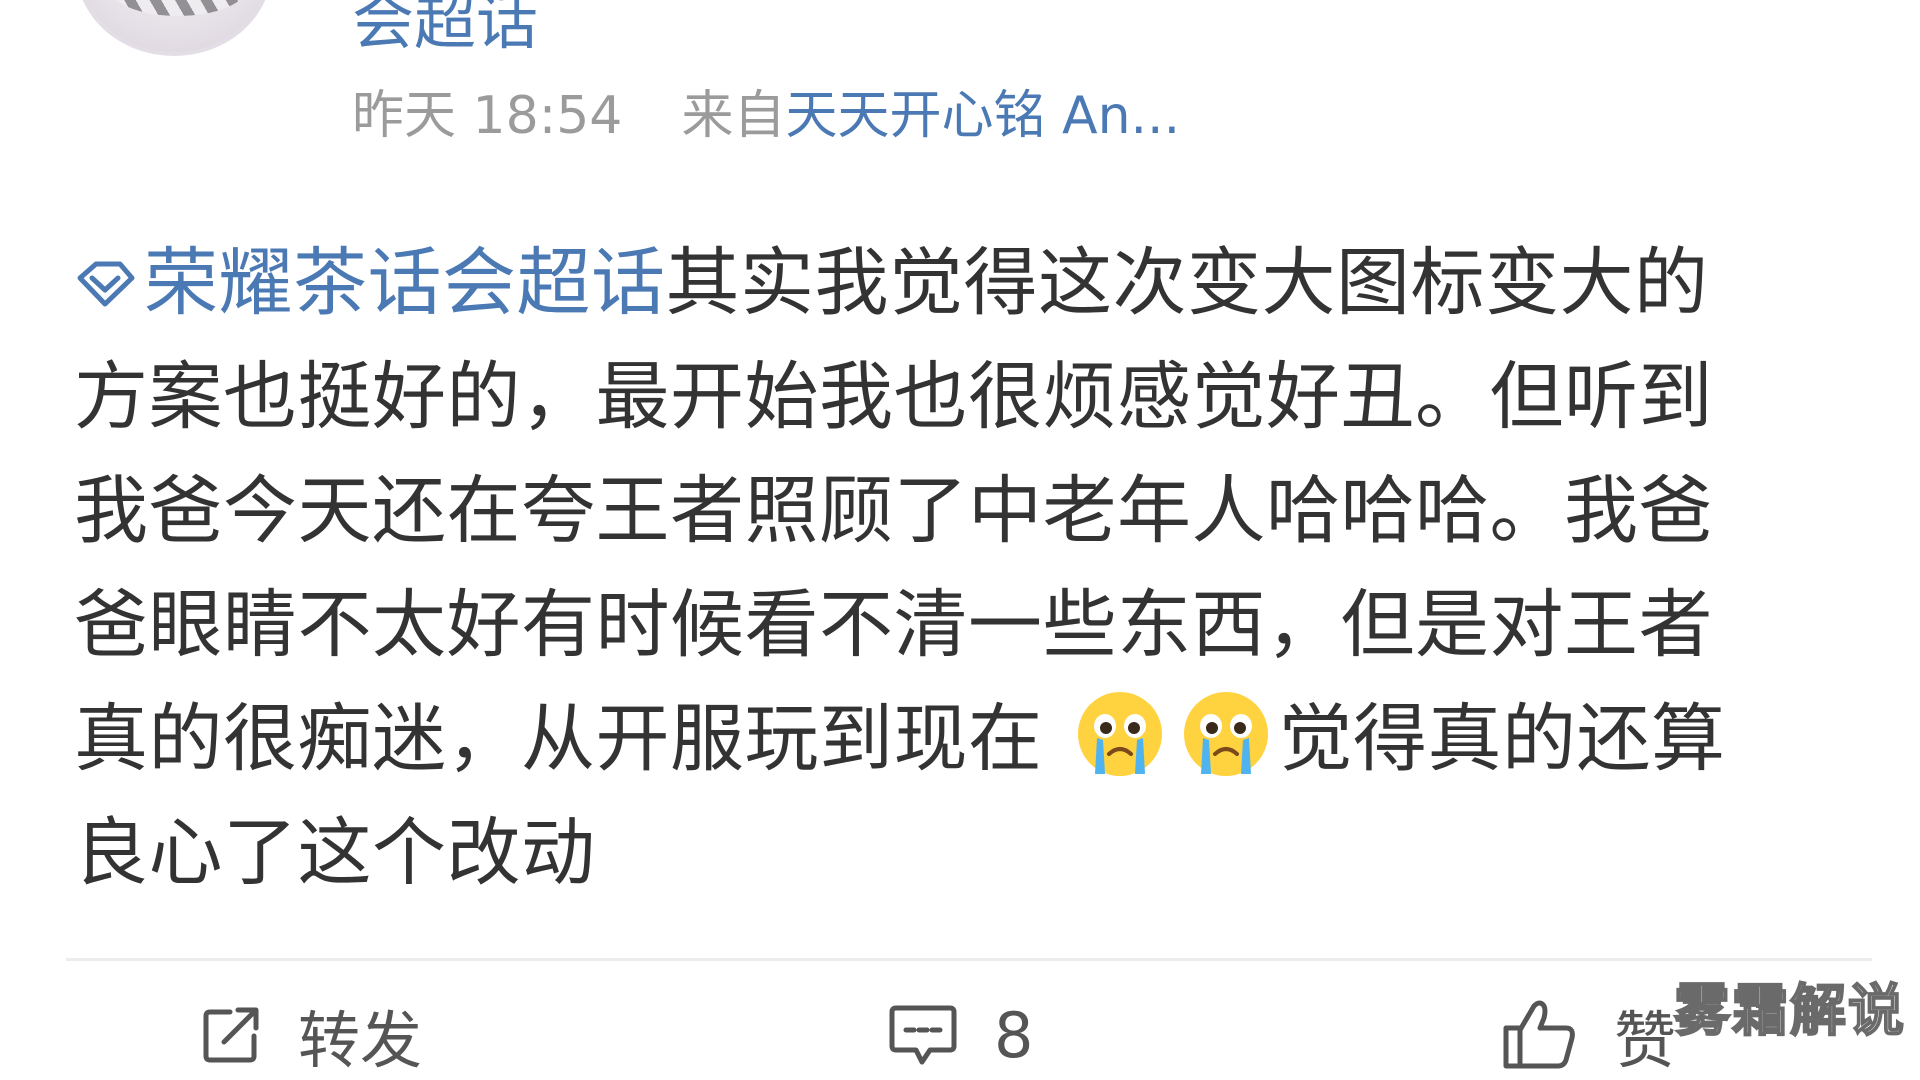  What do you see at coordinates (1645, 1040) in the screenshot?
I see `like-label: 赞` at bounding box center [1645, 1040].